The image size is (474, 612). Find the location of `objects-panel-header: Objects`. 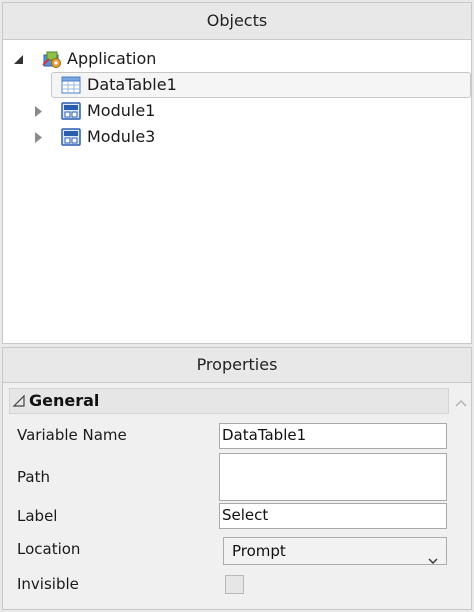

objects-panel-header: Objects is located at coordinates (237, 21).